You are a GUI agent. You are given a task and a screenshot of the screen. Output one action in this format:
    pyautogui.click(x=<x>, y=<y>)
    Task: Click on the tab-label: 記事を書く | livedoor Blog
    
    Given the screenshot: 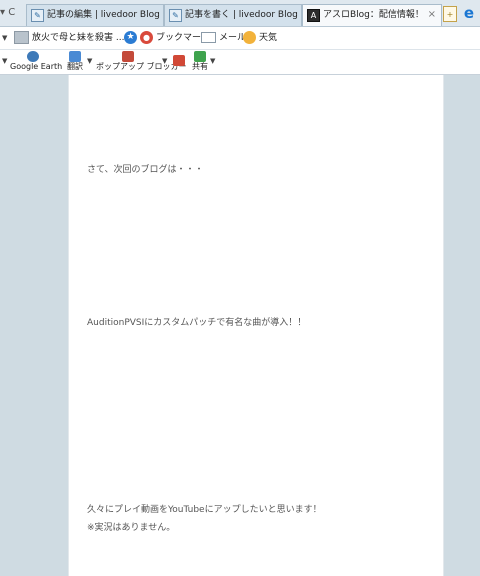 What is the action you would take?
    pyautogui.click(x=241, y=15)
    